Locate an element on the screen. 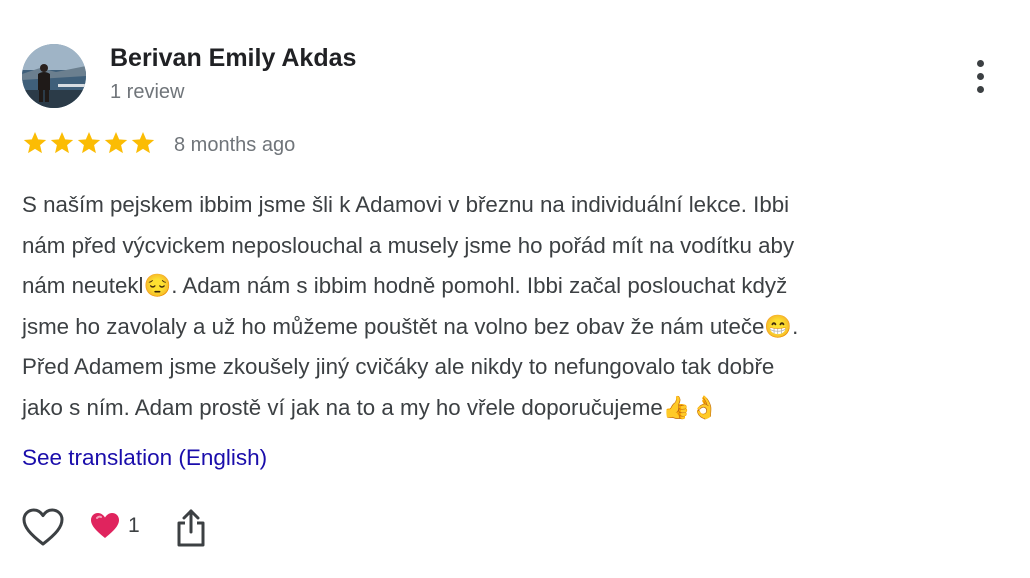  red-heart-icon is located at coordinates (105, 525).